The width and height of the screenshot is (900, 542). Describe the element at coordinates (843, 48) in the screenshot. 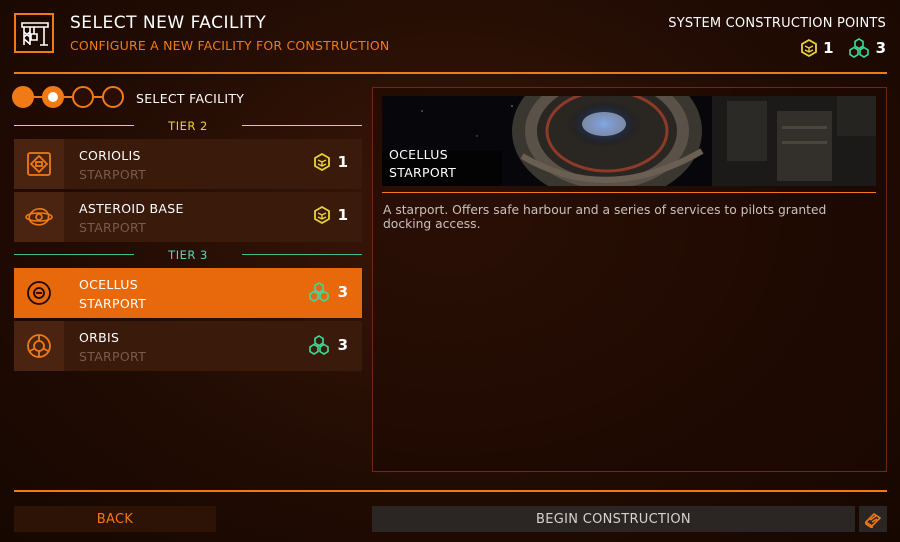

I see `construction-points-summary: 1 3` at that location.